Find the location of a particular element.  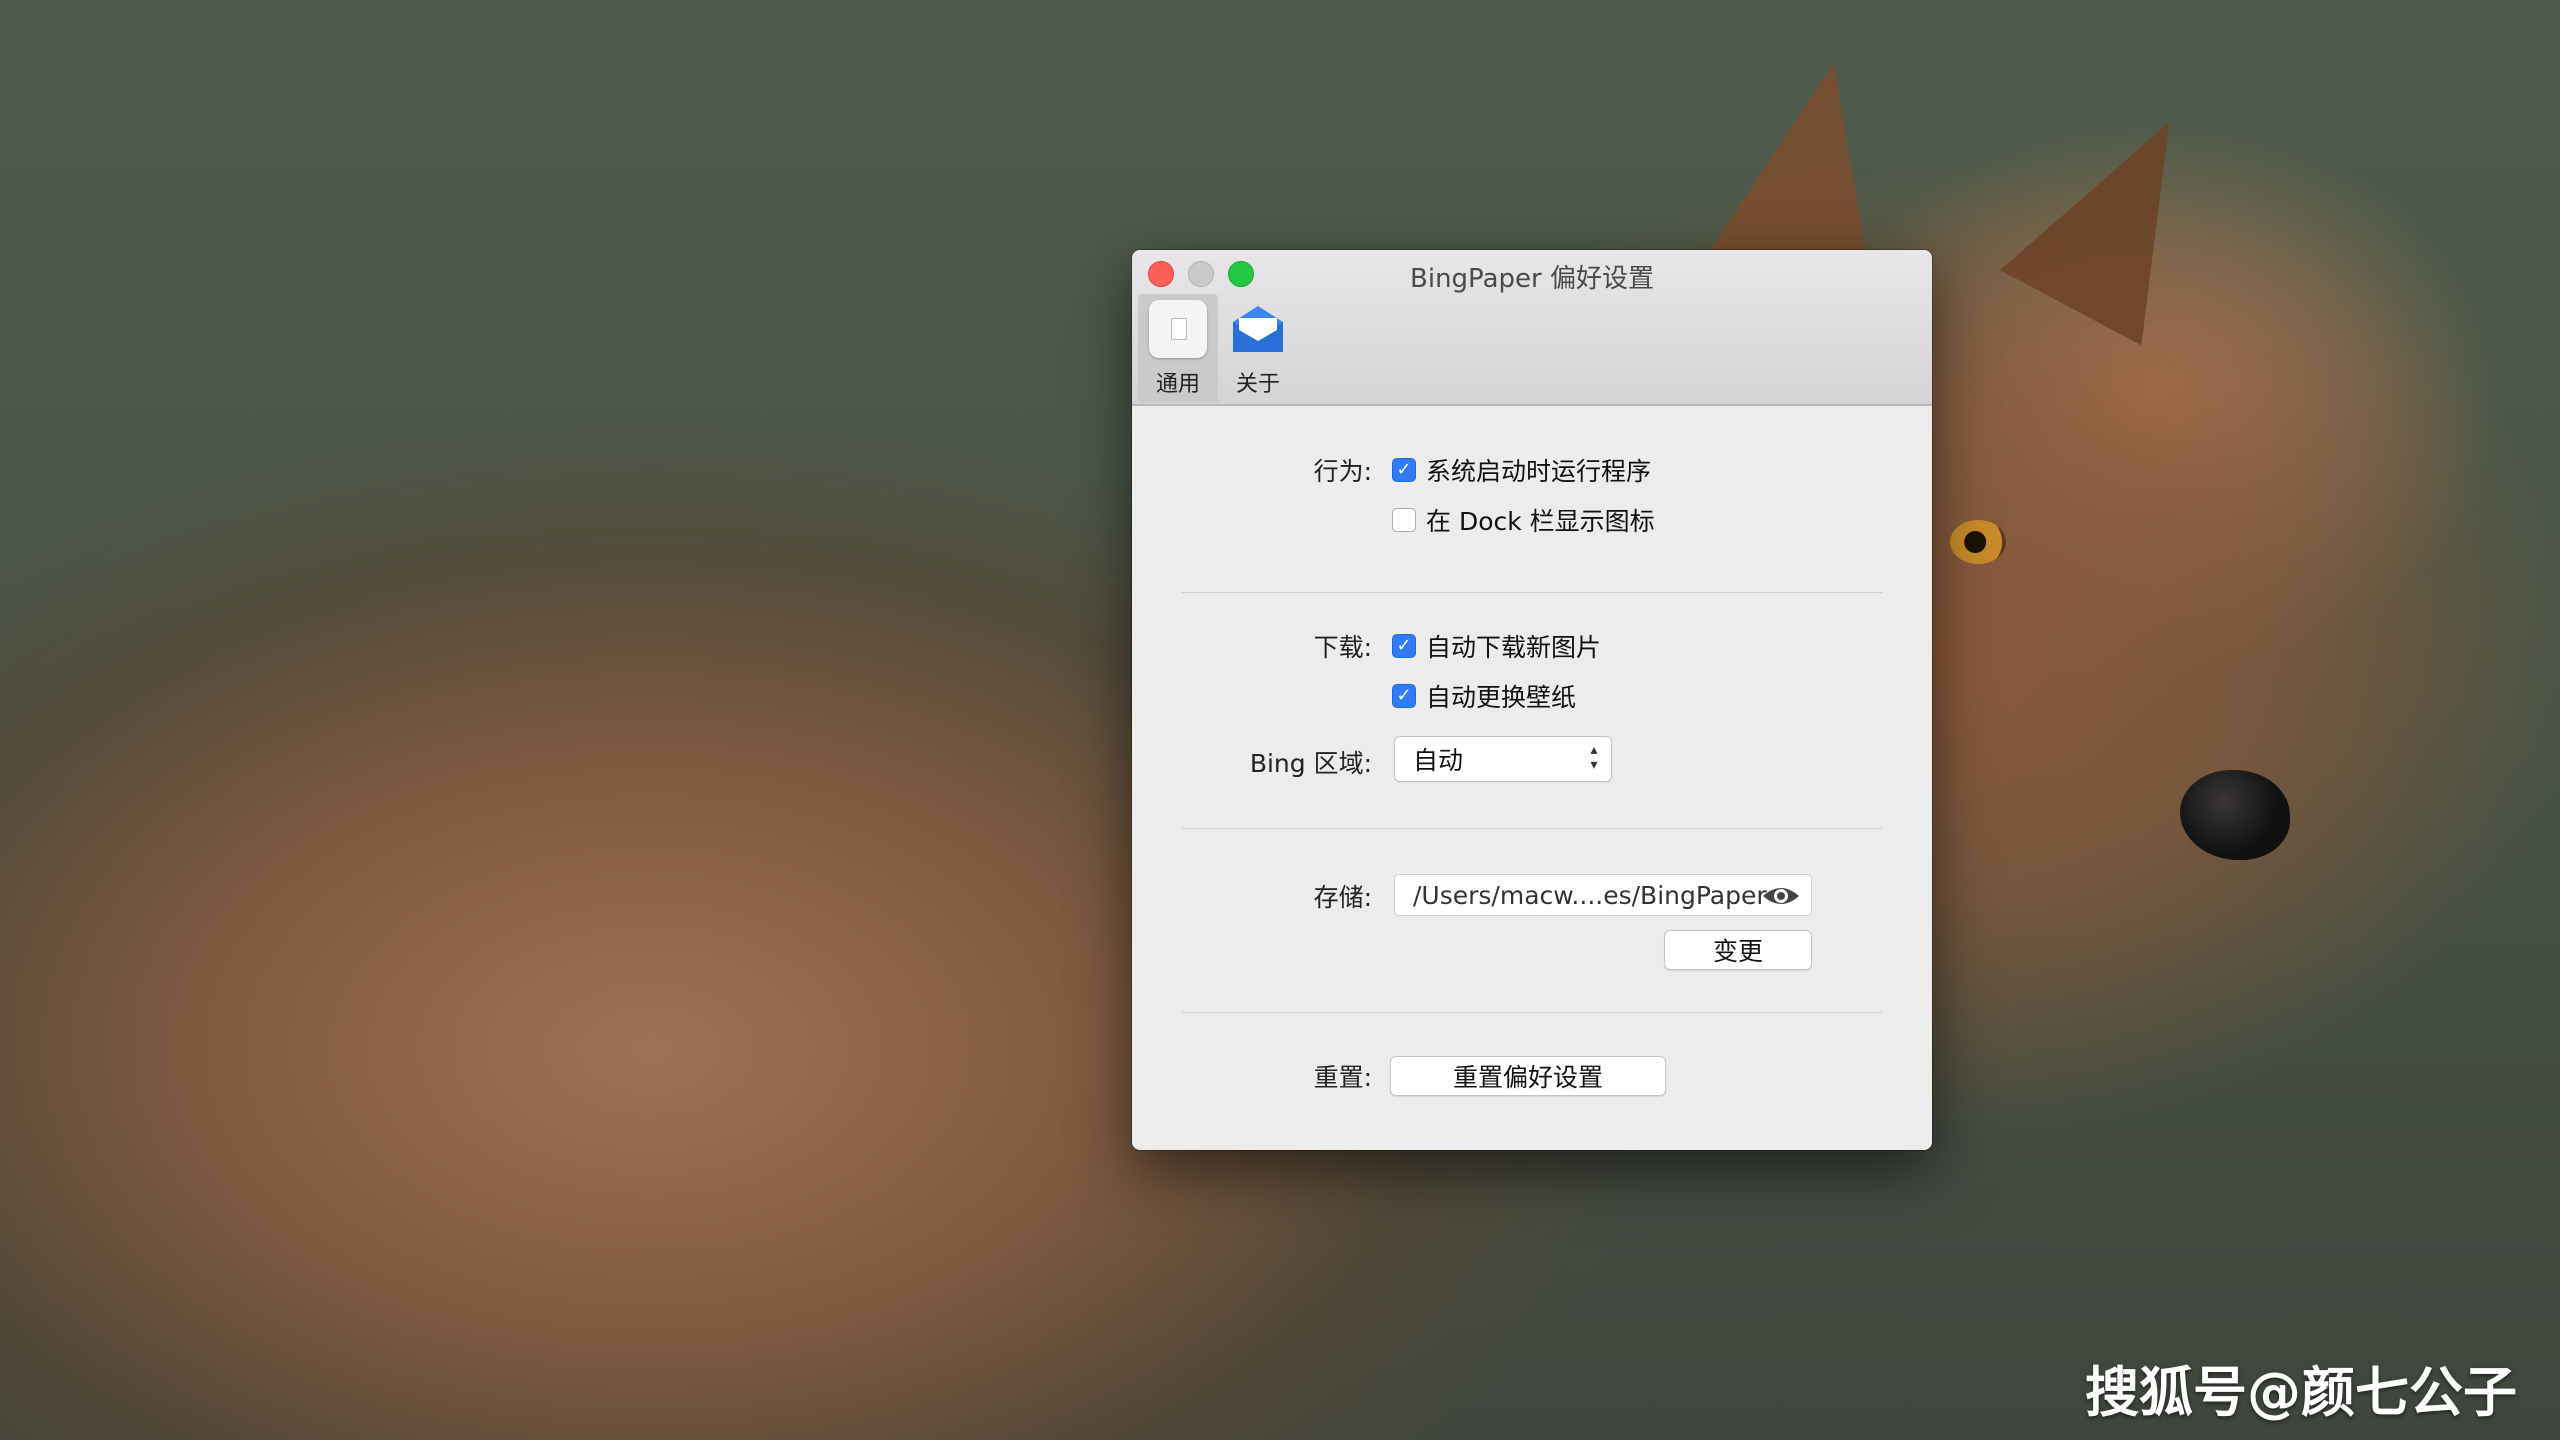

storage-path-text: /Users/macw....es/BingPaper is located at coordinates (1590, 895).